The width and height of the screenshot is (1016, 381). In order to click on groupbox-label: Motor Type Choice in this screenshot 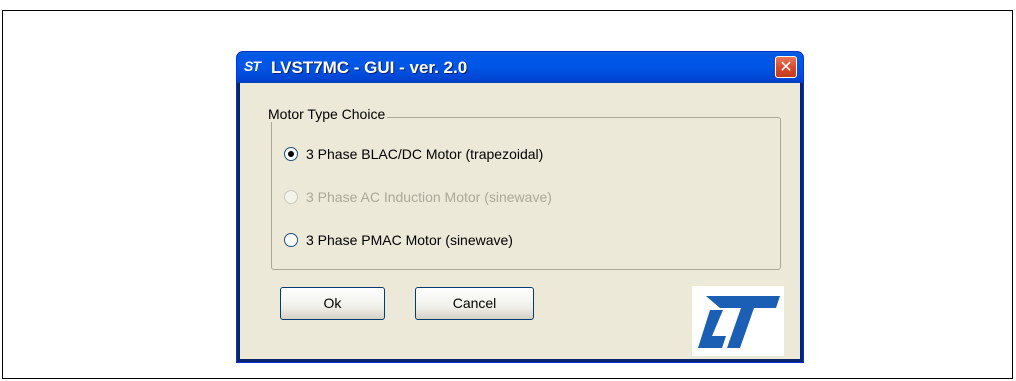, I will do `click(327, 114)`.